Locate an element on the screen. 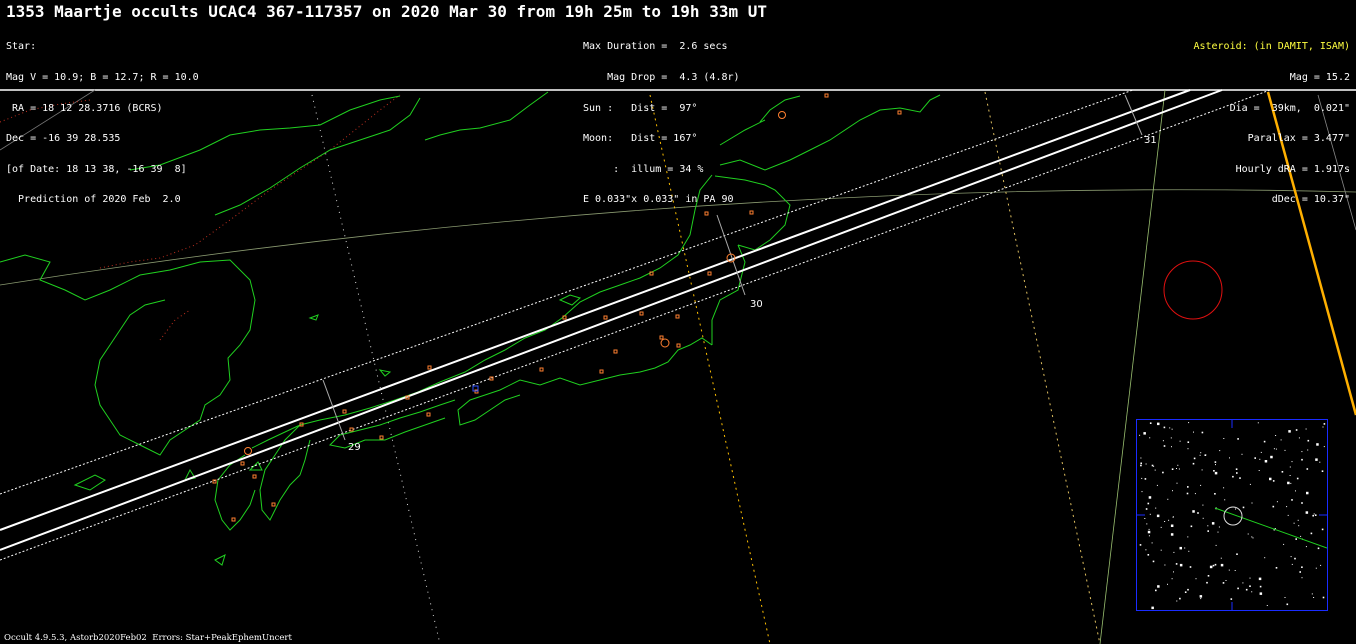 The width and height of the screenshot is (1356, 644). event-max-duration: Max Duration = 2.6 secs is located at coordinates (655, 47).